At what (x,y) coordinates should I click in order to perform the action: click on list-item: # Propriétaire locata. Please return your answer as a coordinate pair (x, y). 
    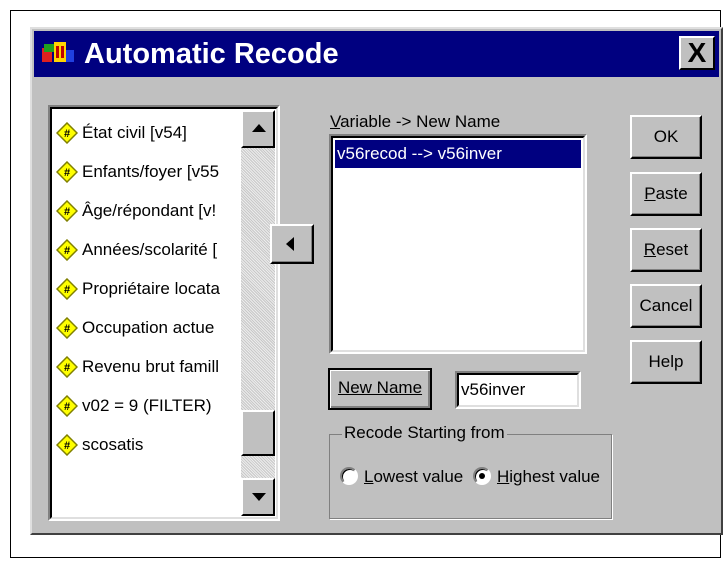
    Looking at the image, I should click on (145, 288).